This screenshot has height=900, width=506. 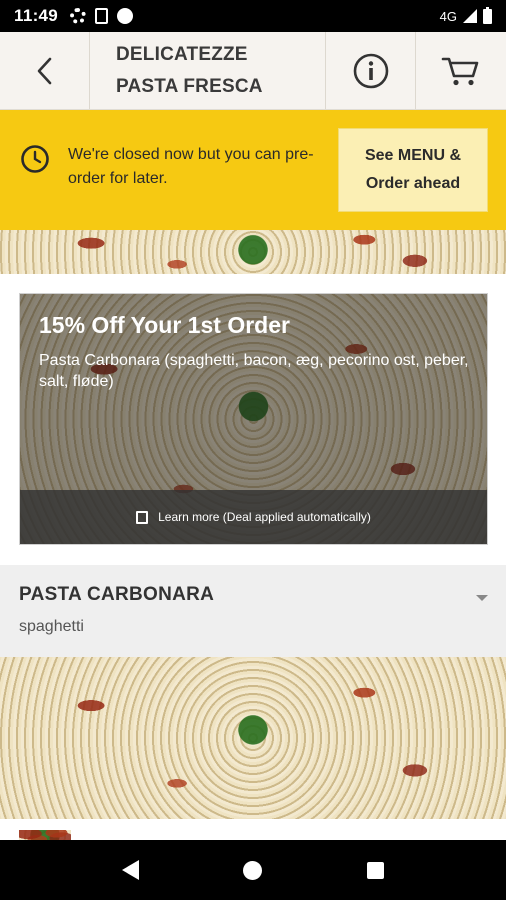 I want to click on clipboard-icon, so click(x=102, y=16).